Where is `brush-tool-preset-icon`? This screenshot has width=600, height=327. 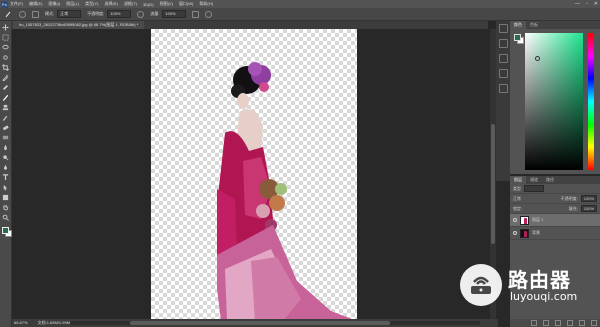
brush-tool-preset-icon is located at coordinates (8, 14).